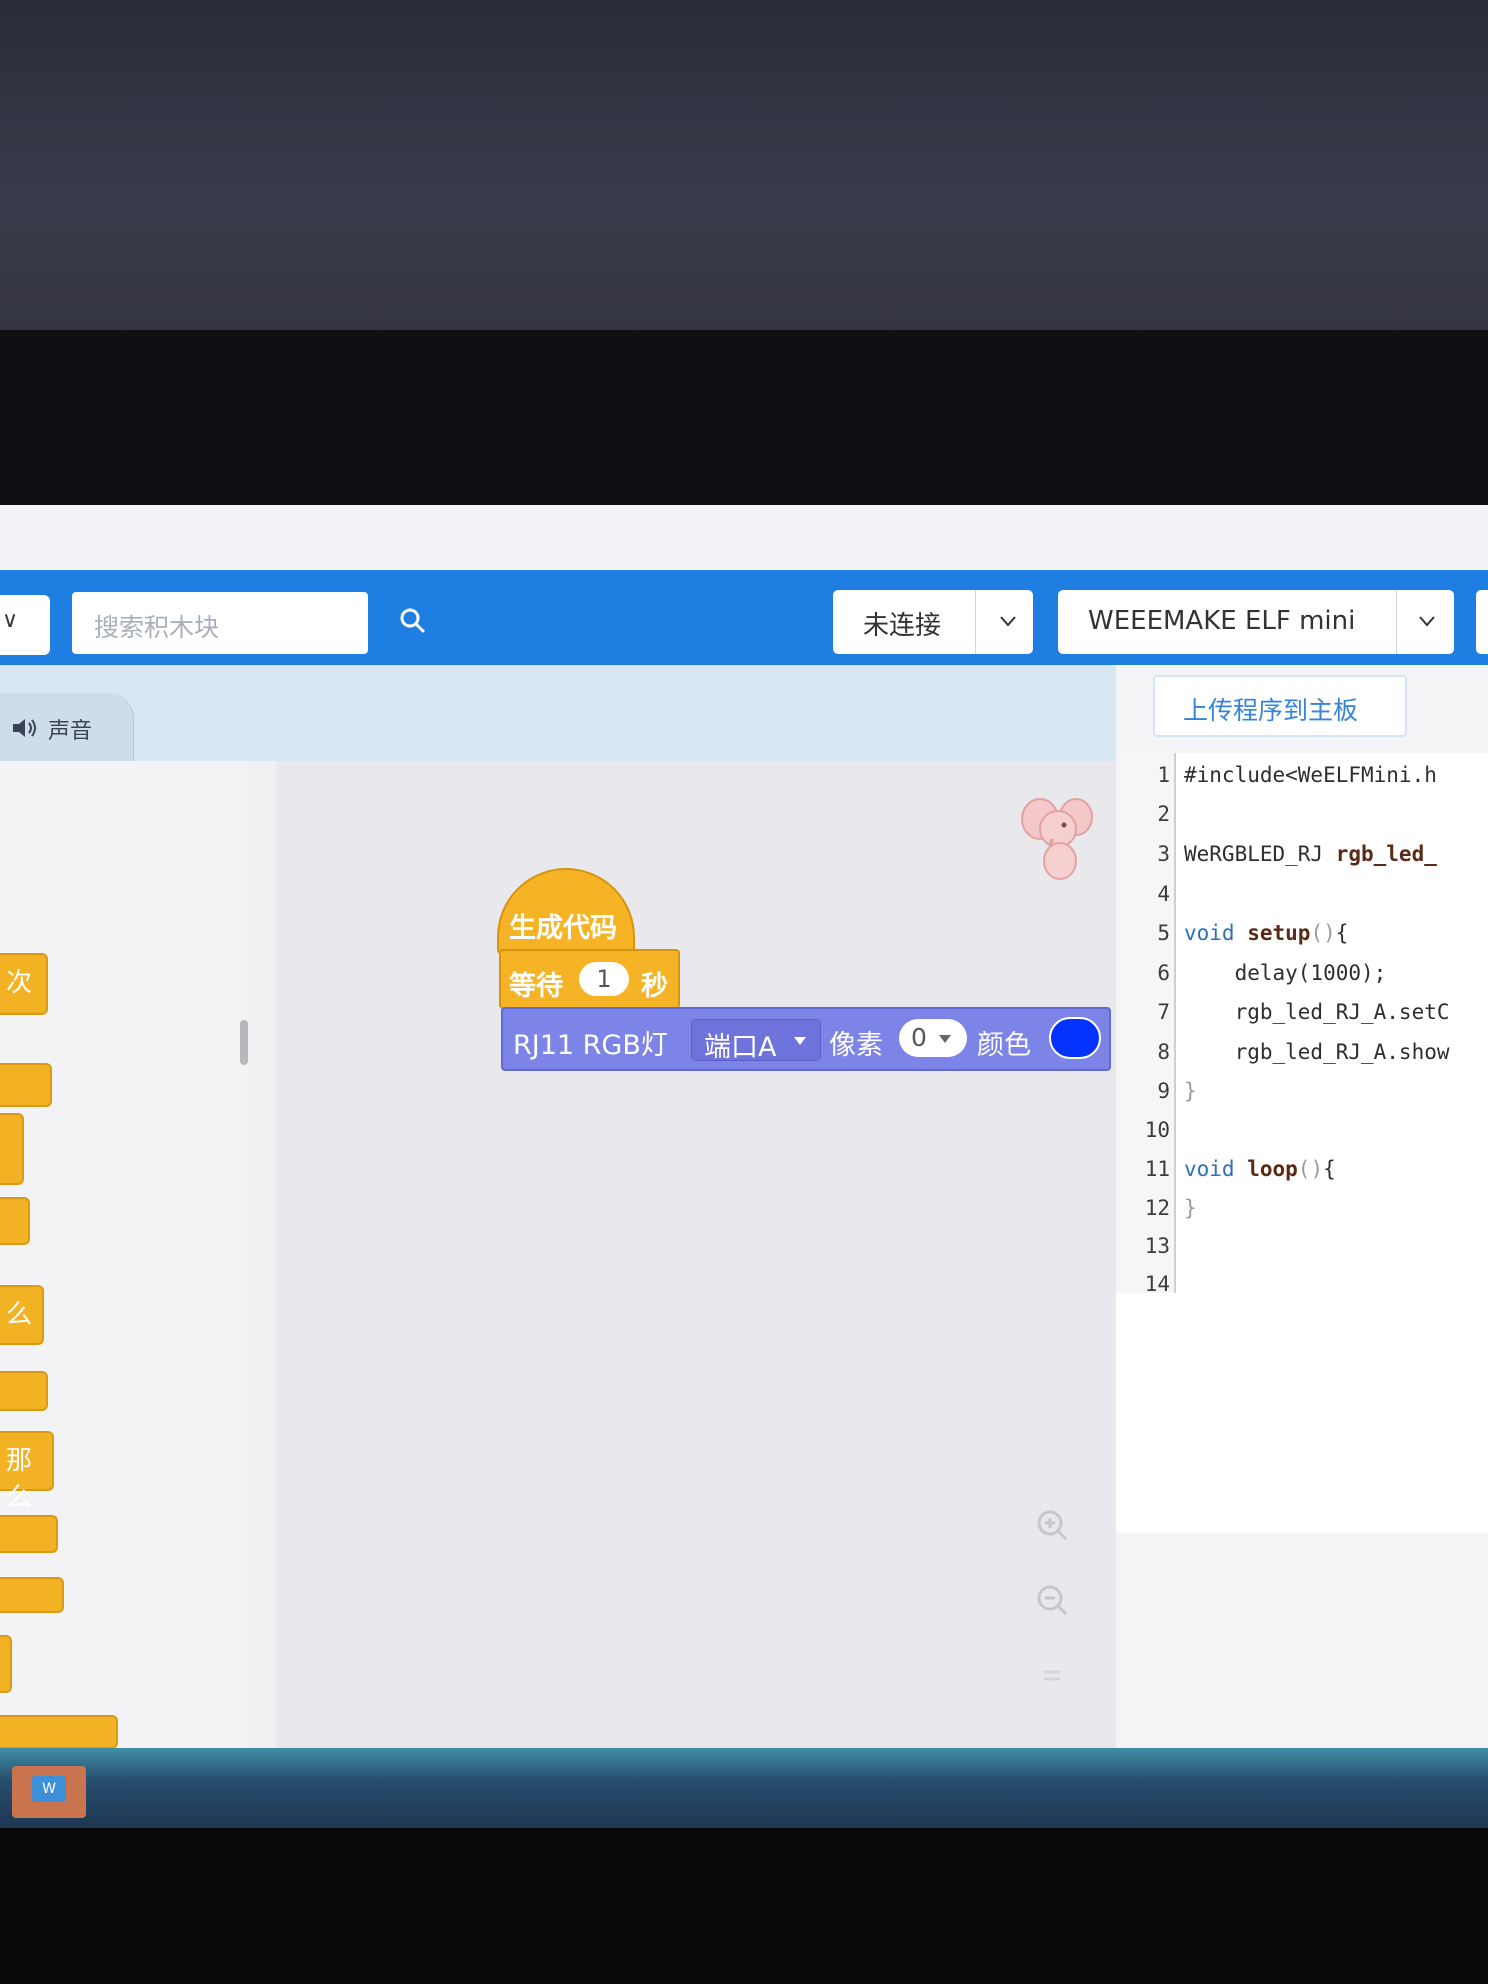 Image resolution: width=1488 pixels, height=1984 pixels. What do you see at coordinates (1146, 1024) in the screenshot?
I see `line-gutter: 1 2 3 4 5 6 7 8 9 10 11 12 13 14` at bounding box center [1146, 1024].